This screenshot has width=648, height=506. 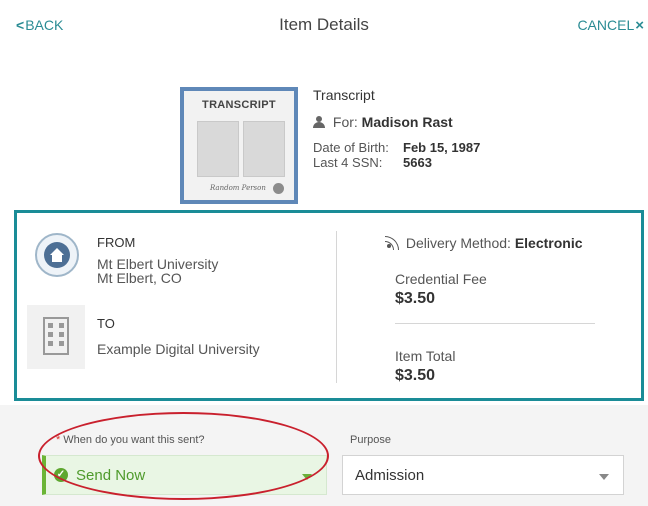 I want to click on from-location: Mt Elbert, CO, so click(x=139, y=278).